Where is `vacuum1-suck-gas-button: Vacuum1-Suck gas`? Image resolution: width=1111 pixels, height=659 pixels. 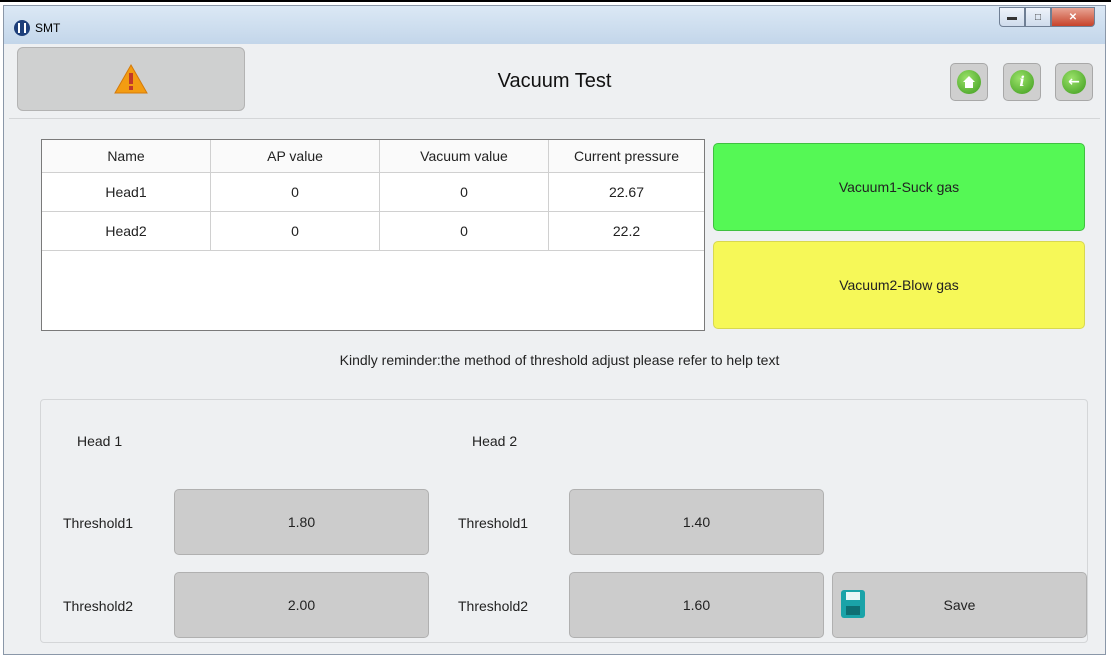
vacuum1-suck-gas-button: Vacuum1-Suck gas is located at coordinates (899, 187).